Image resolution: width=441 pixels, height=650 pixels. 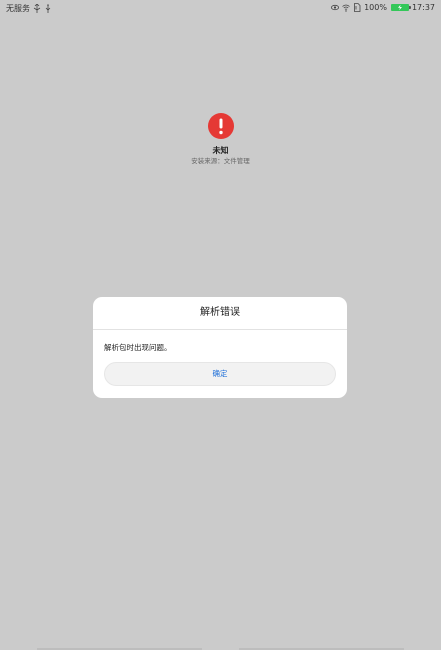 I want to click on parse-error-dialog: 解析错误 解析包时出现问题。 确定, so click(x=220, y=347).